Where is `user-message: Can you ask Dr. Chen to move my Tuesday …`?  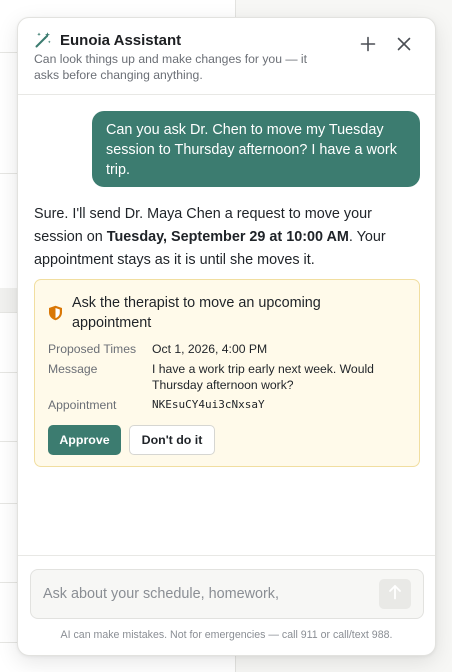
user-message: Can you ask Dr. Chen to move my Tuesday … is located at coordinates (256, 149).